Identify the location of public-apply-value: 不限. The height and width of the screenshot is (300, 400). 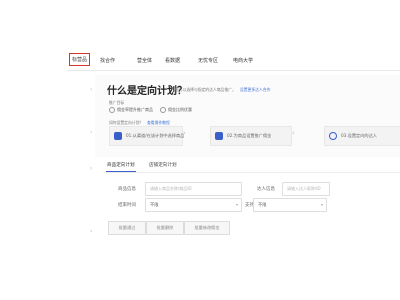
(262, 204).